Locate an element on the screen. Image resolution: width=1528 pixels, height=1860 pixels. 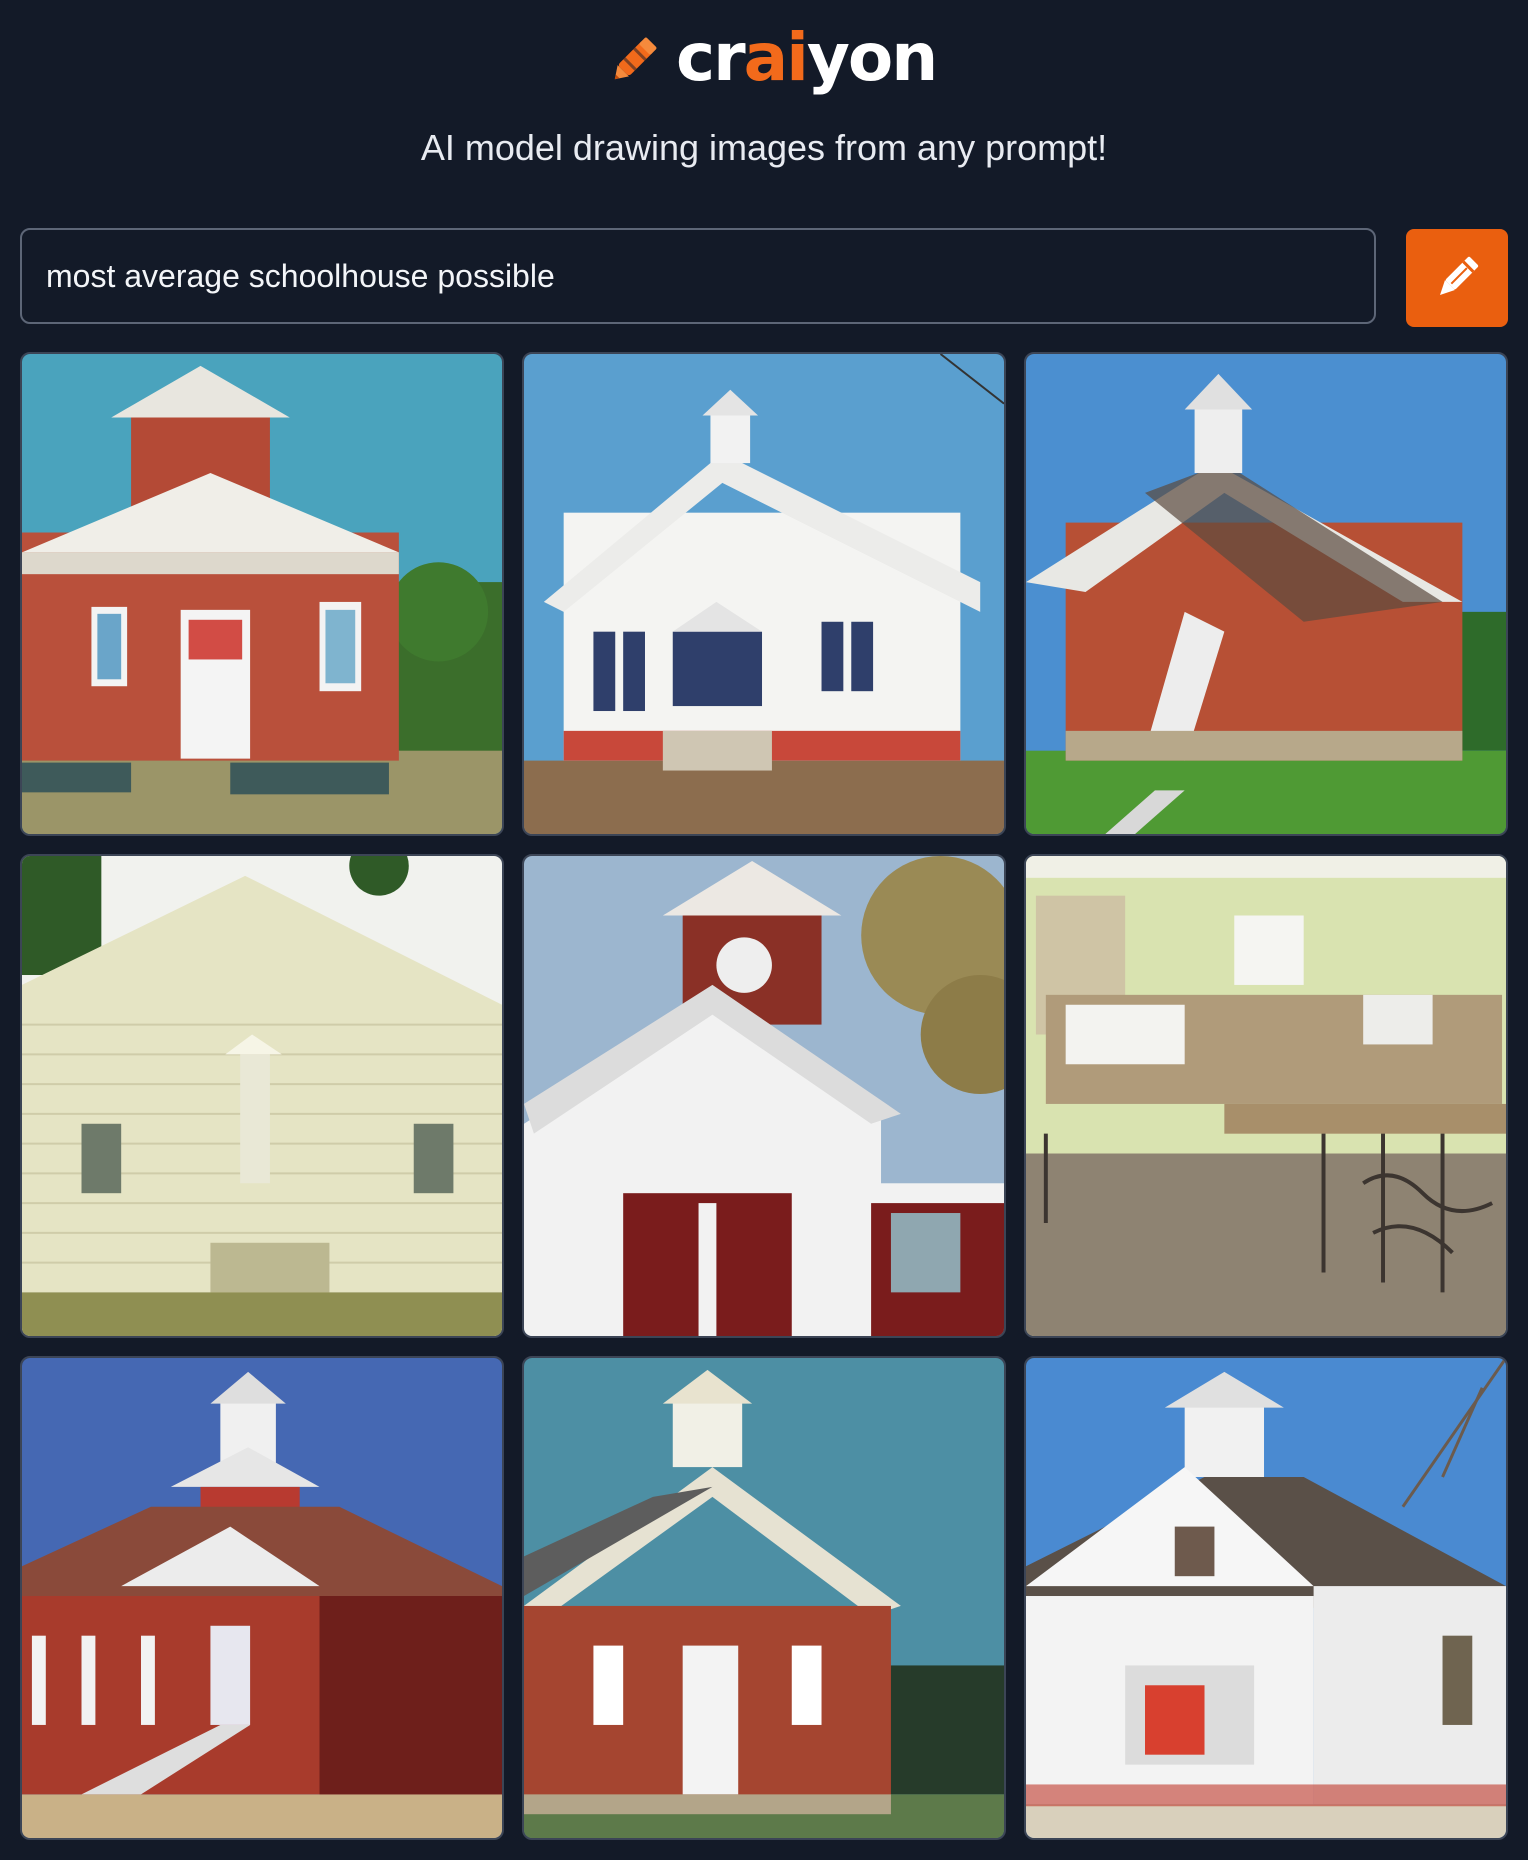
draw-button is located at coordinates (1457, 278).